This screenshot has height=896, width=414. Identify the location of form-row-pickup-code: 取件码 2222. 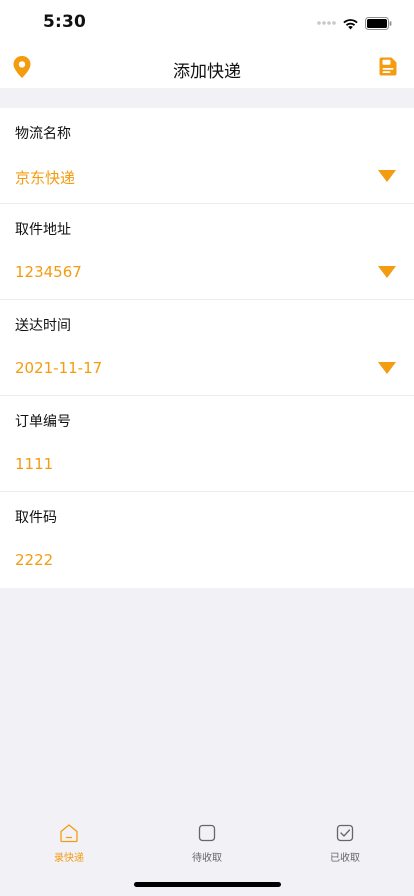
(207, 540).